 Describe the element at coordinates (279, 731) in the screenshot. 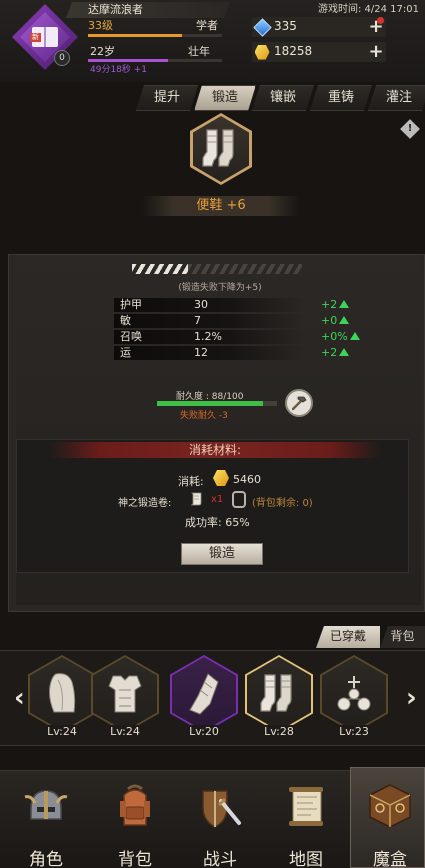

I see `item-level: Lv:28` at that location.